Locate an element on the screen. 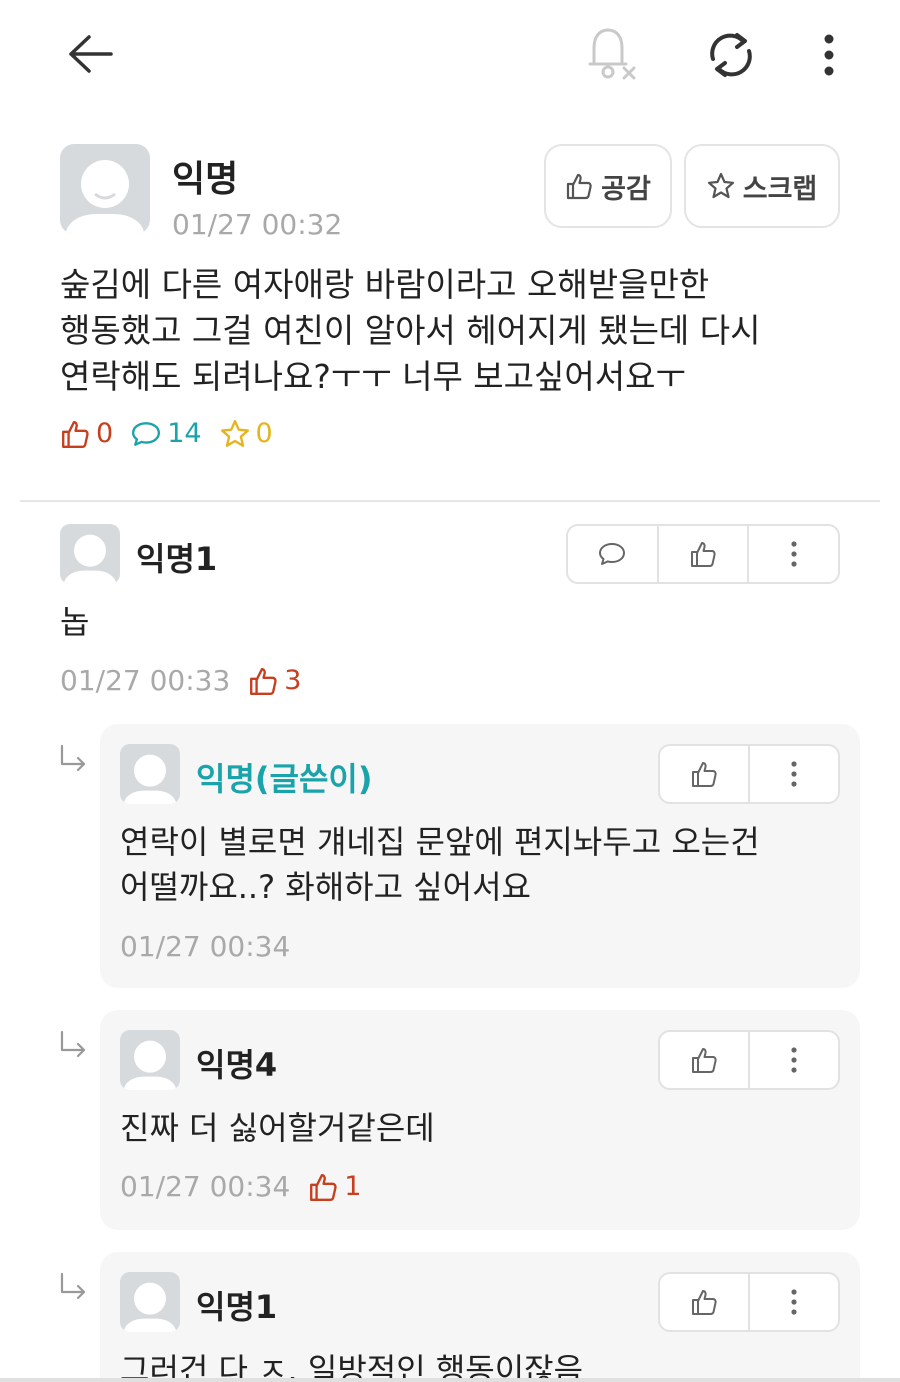 This screenshot has width=900, height=1382. reply-author: 익명4 is located at coordinates (237, 1065).